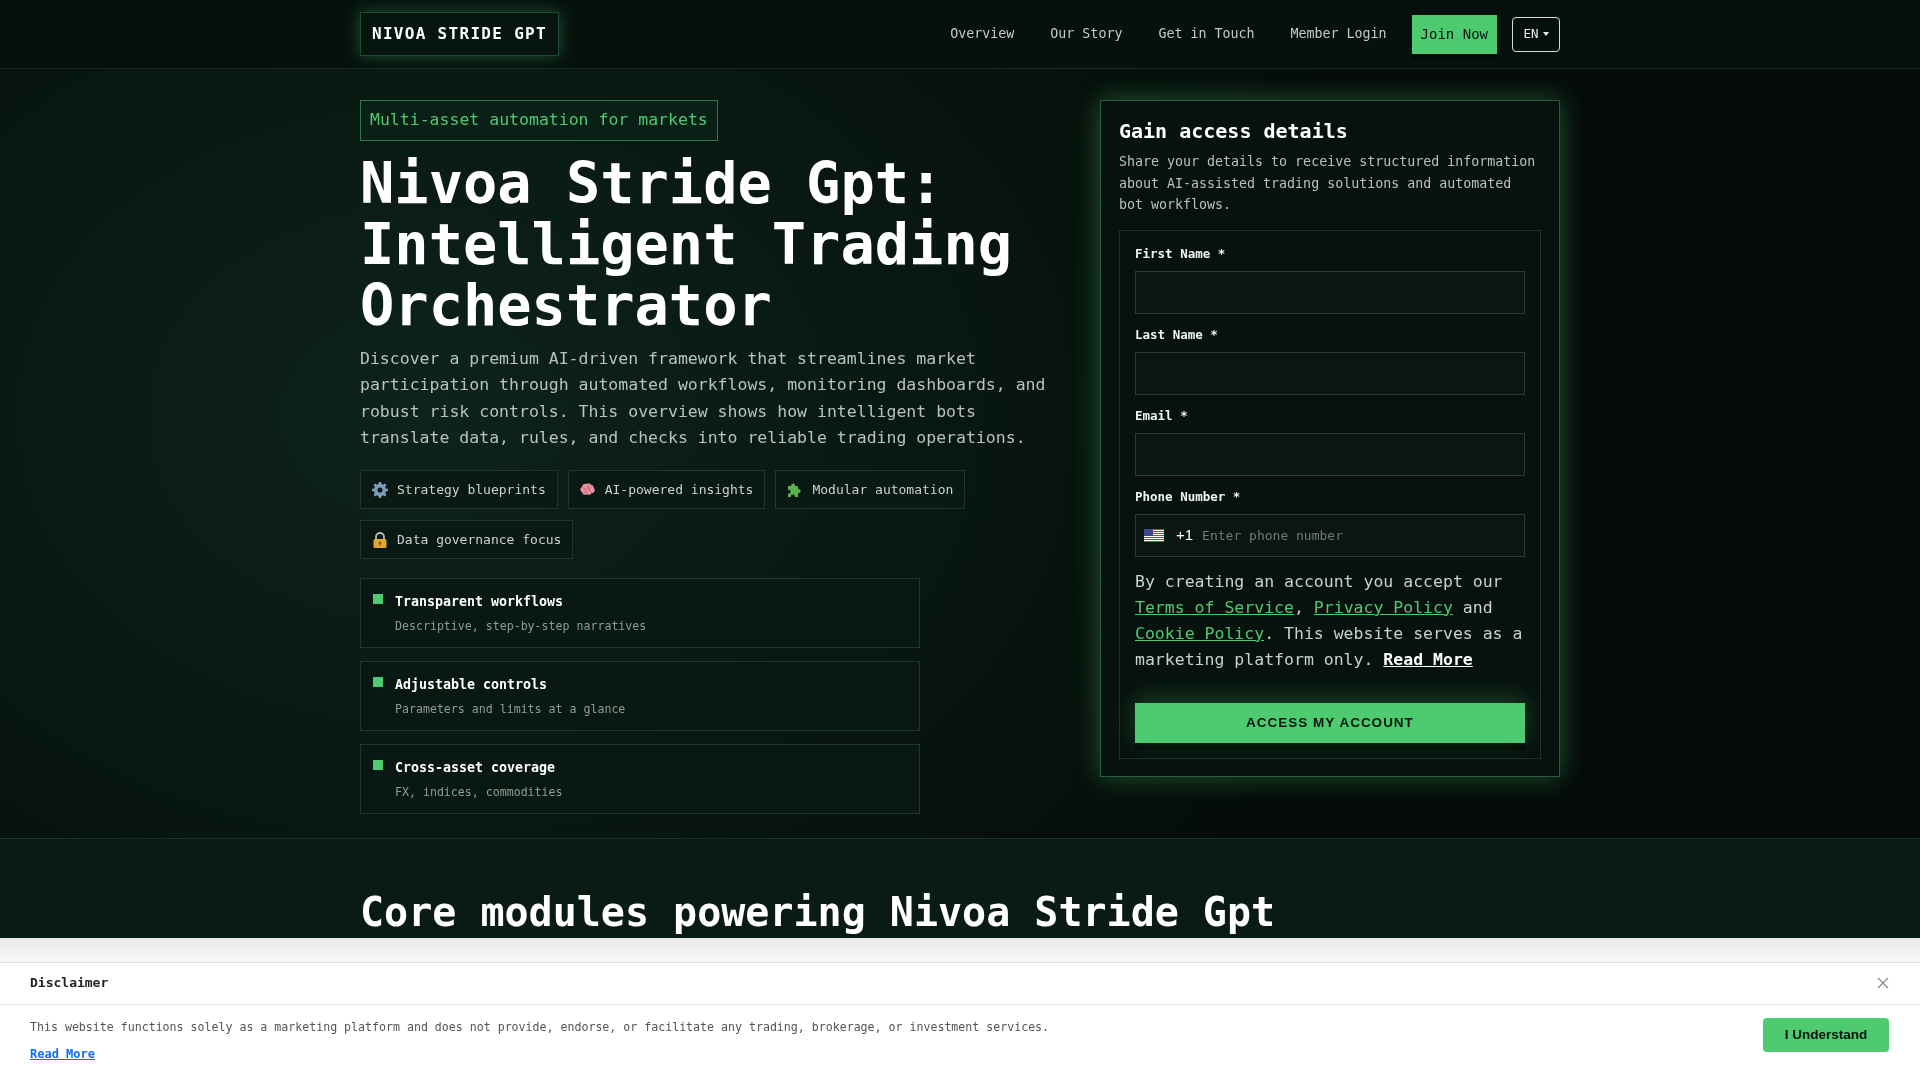 The image size is (1920, 1080). I want to click on nav-link: Member Login, so click(1338, 34).